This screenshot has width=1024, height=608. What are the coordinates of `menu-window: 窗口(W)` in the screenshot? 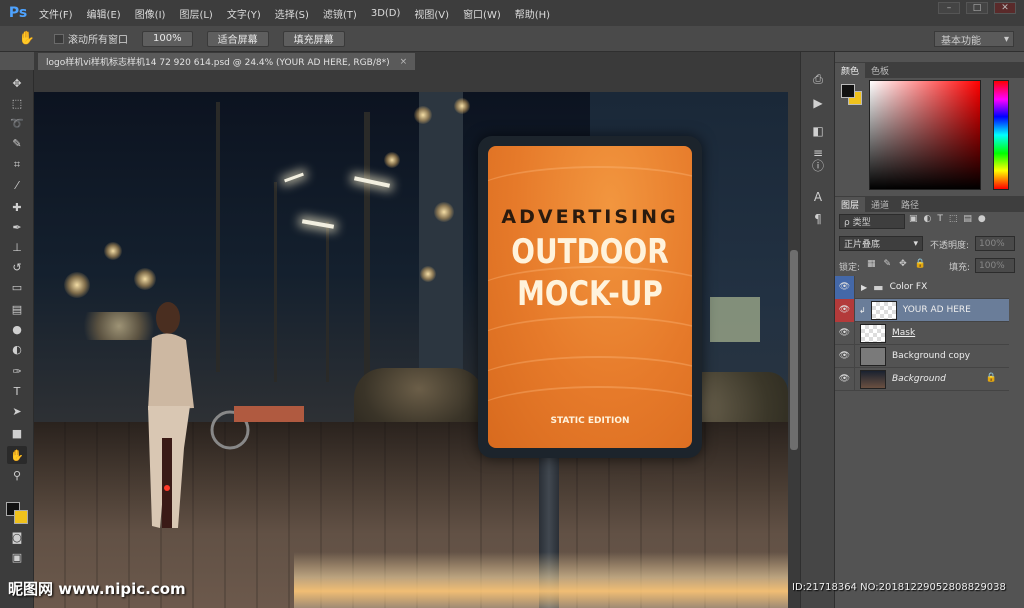 It's located at (482, 13).